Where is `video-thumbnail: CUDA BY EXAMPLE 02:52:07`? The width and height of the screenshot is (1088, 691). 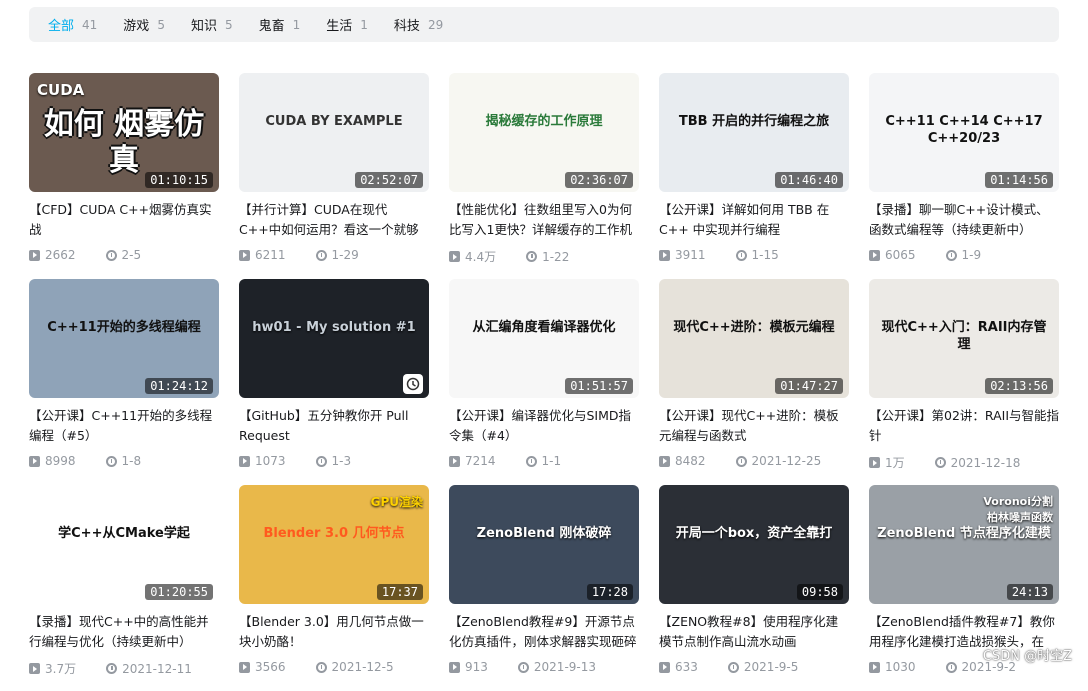
video-thumbnail: CUDA BY EXAMPLE 02:52:07 is located at coordinates (334, 132).